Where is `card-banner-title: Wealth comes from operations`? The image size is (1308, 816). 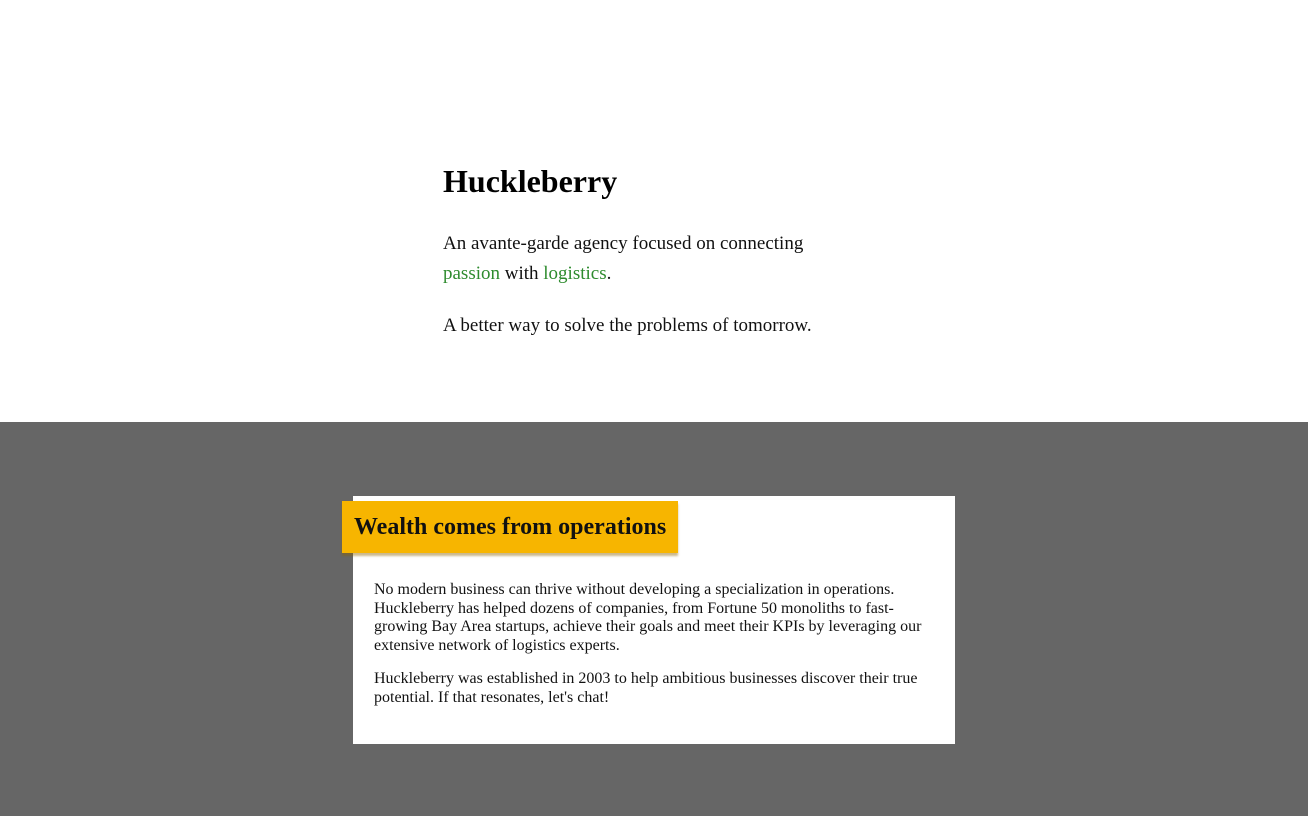 card-banner-title: Wealth comes from operations is located at coordinates (510, 526).